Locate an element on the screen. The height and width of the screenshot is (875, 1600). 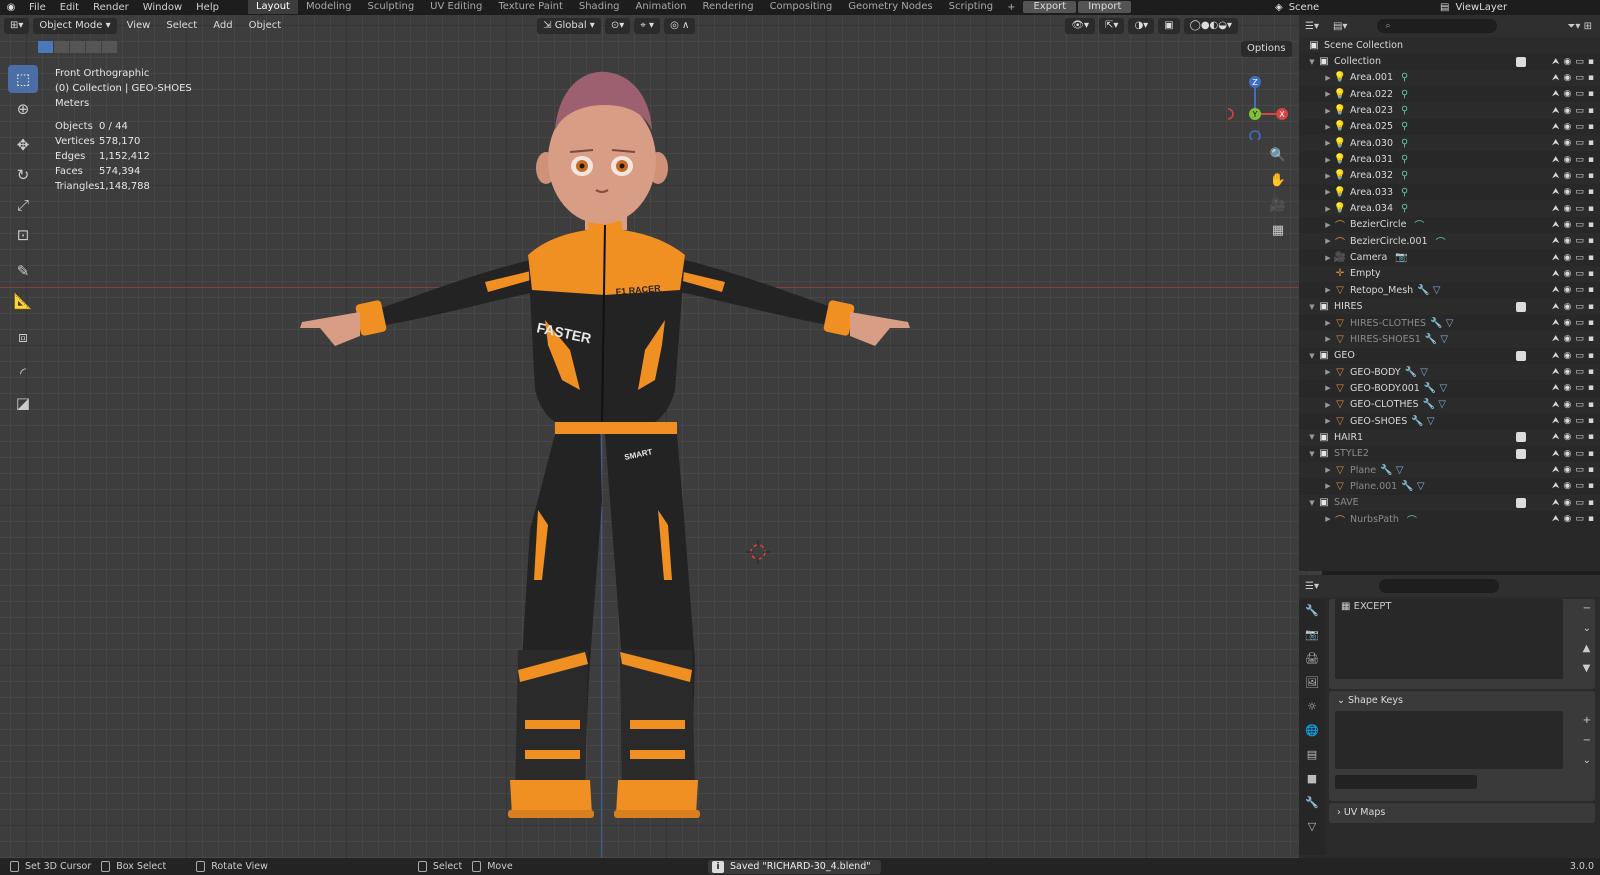
collection-tab-icon: ▤ is located at coordinates (1312, 755).